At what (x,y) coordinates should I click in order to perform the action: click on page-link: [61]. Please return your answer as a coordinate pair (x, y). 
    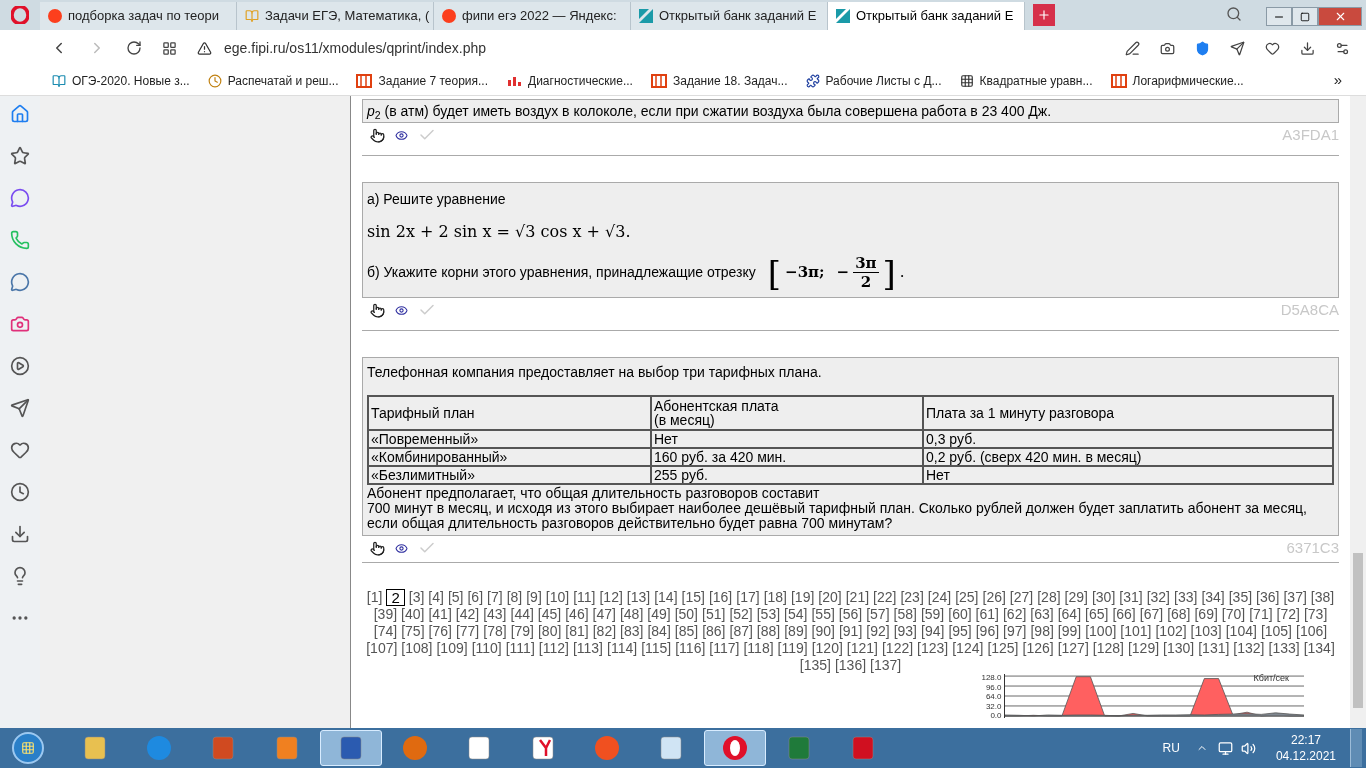
    Looking at the image, I should click on (987, 614).